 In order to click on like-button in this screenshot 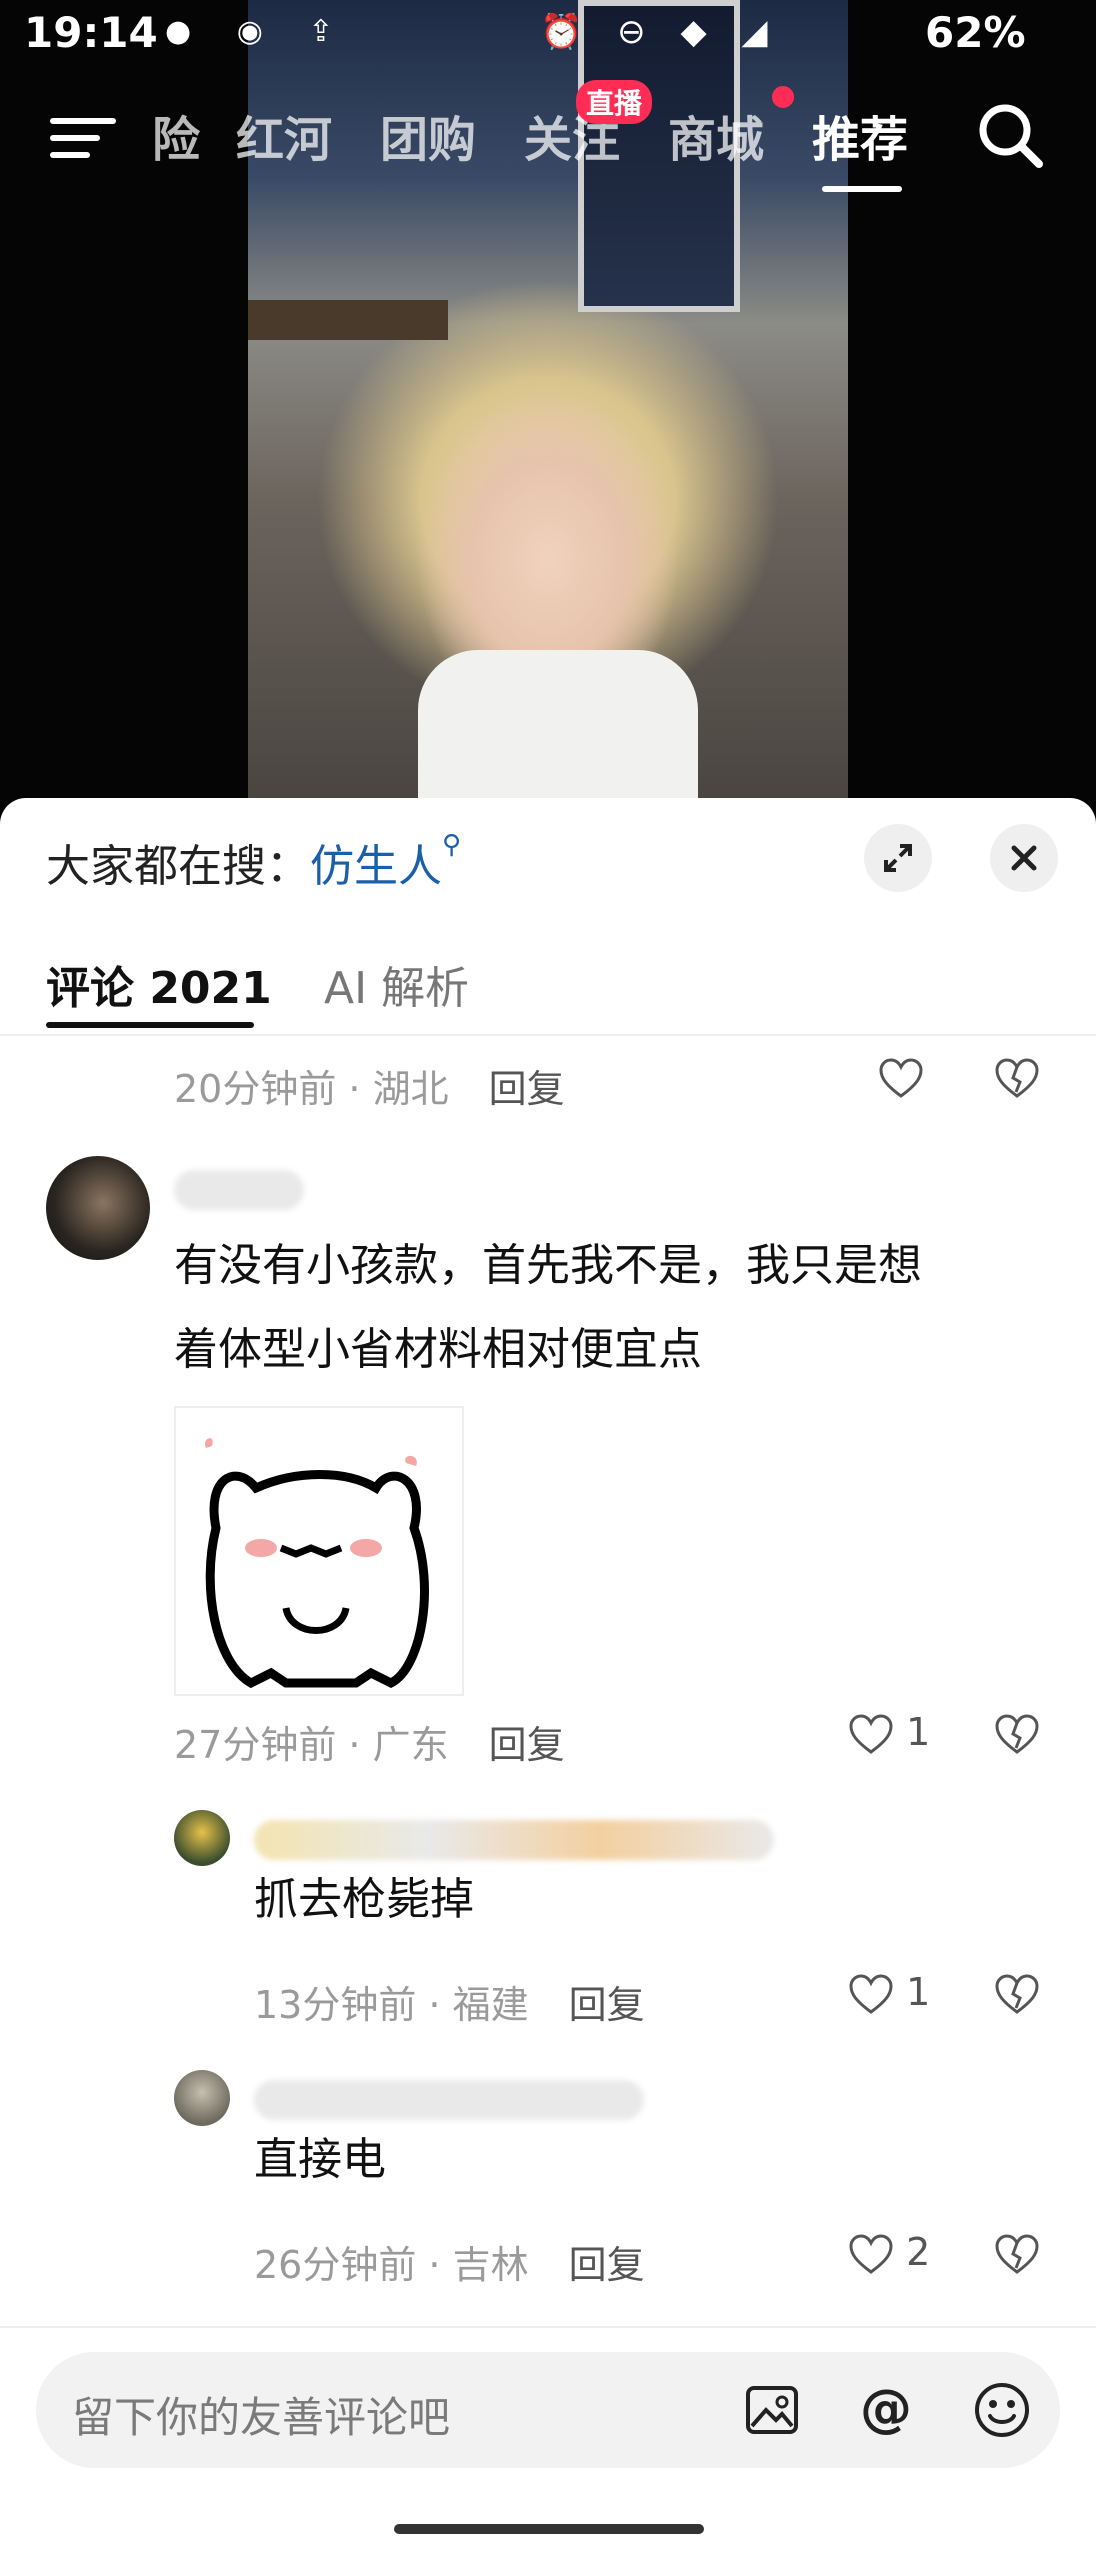, I will do `click(901, 1077)`.